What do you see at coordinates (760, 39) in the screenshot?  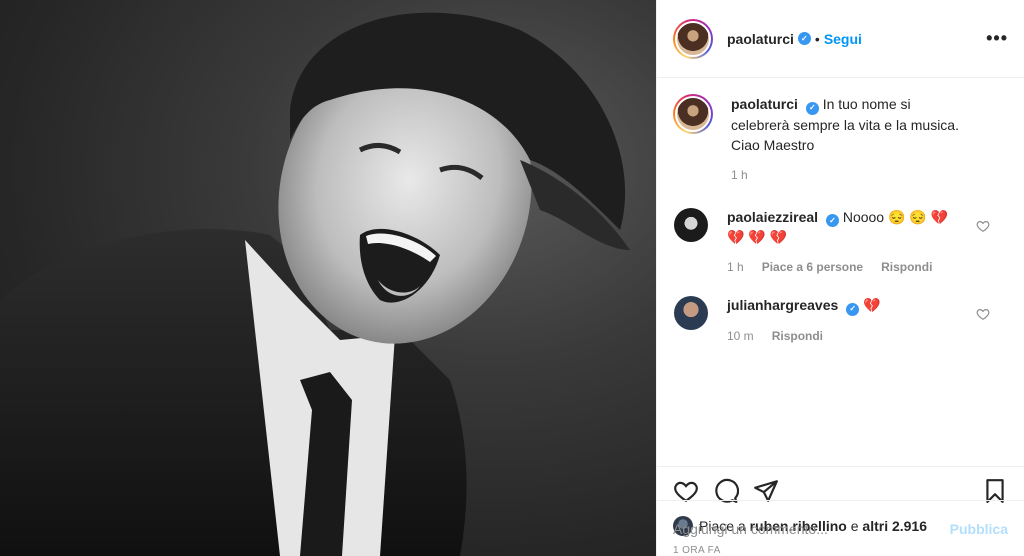 I see `author-username: paolaturci` at bounding box center [760, 39].